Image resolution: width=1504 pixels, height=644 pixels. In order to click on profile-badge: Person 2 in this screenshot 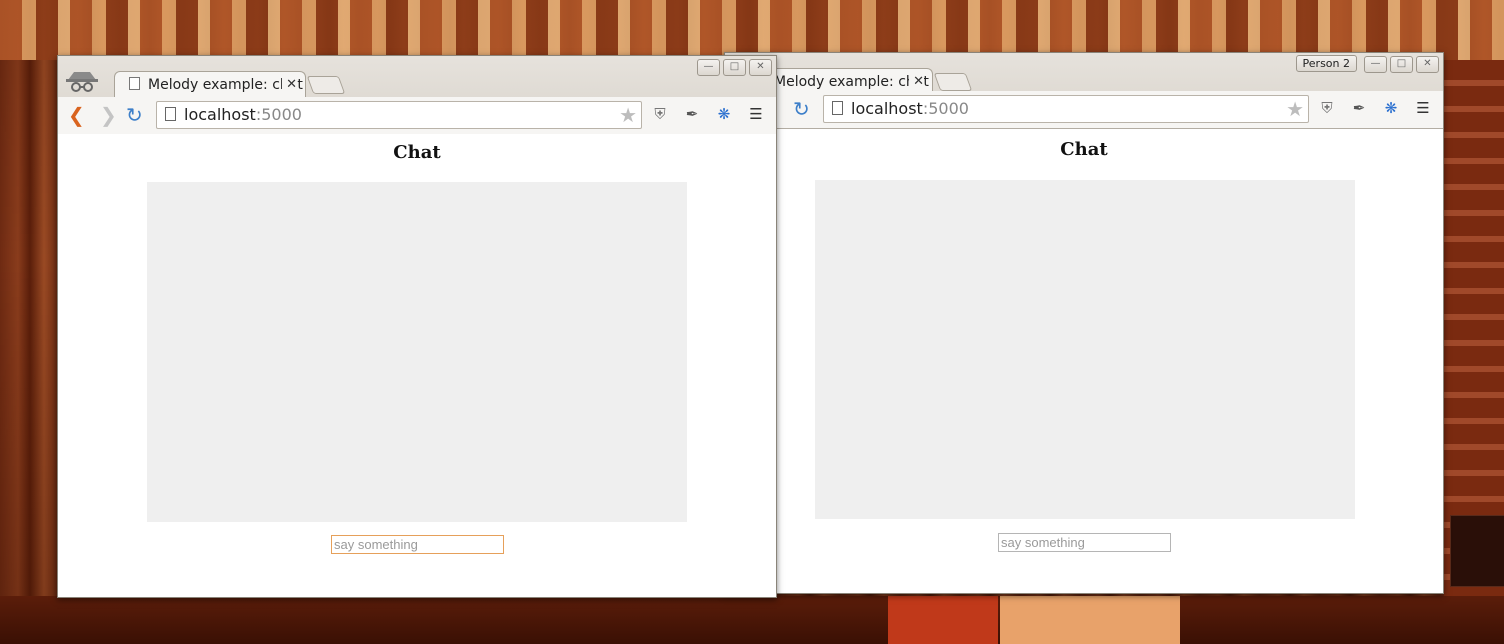, I will do `click(1326, 63)`.